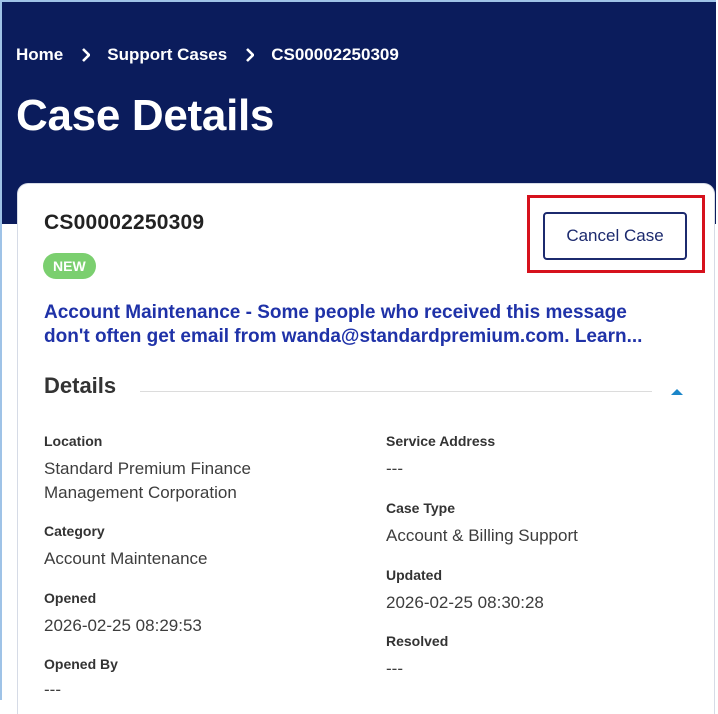 Image resolution: width=718 pixels, height=714 pixels. What do you see at coordinates (167, 55) in the screenshot?
I see `breadcrumb-support-cases: Support Cases` at bounding box center [167, 55].